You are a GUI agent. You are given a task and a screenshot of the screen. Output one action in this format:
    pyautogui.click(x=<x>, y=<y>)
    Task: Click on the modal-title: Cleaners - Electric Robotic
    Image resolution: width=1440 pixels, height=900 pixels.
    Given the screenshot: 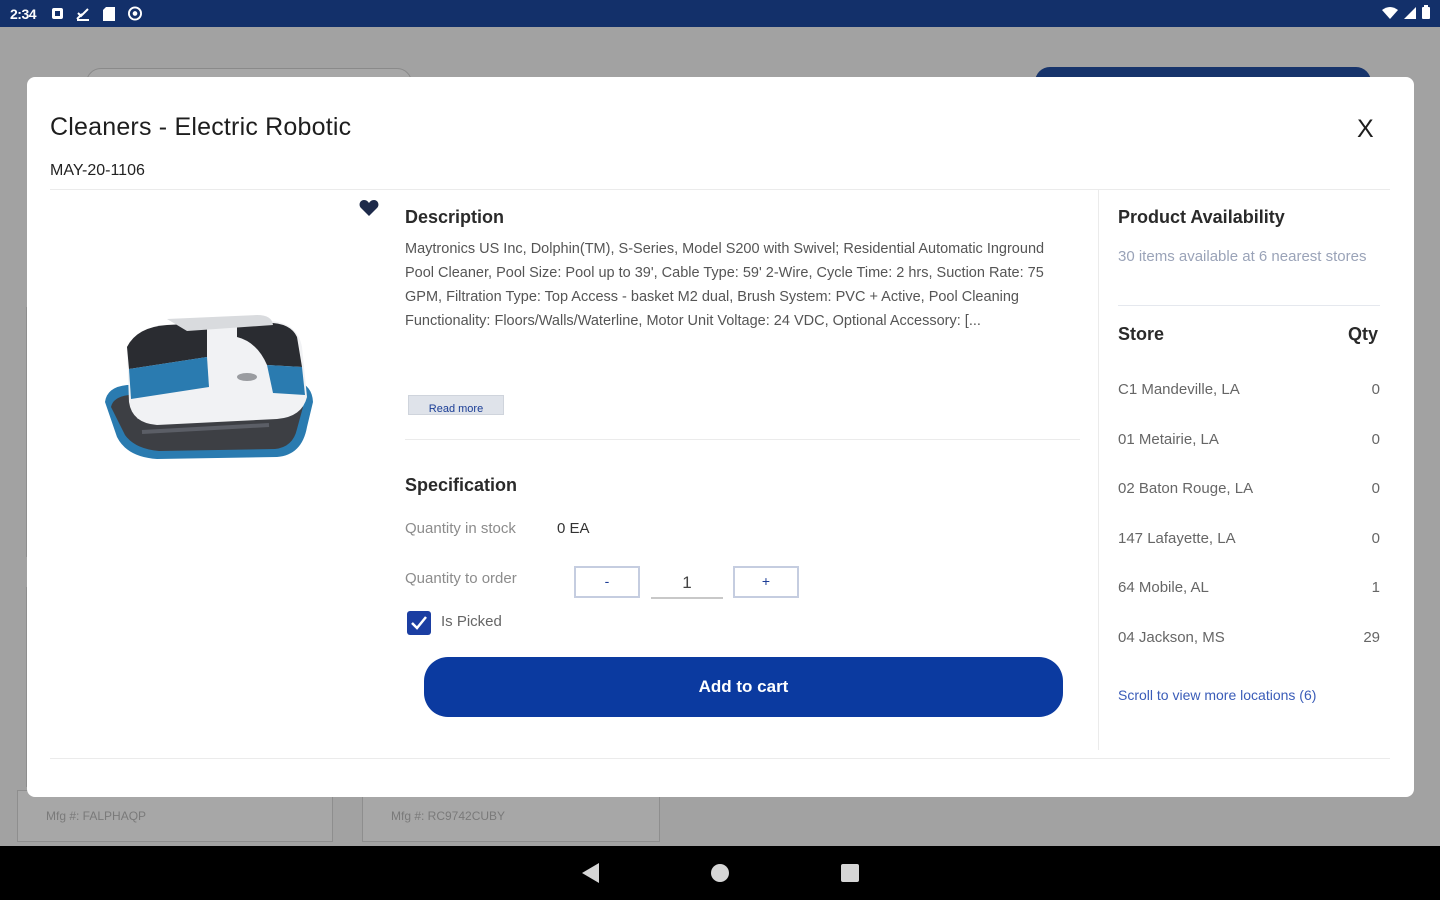 What is the action you would take?
    pyautogui.click(x=201, y=127)
    